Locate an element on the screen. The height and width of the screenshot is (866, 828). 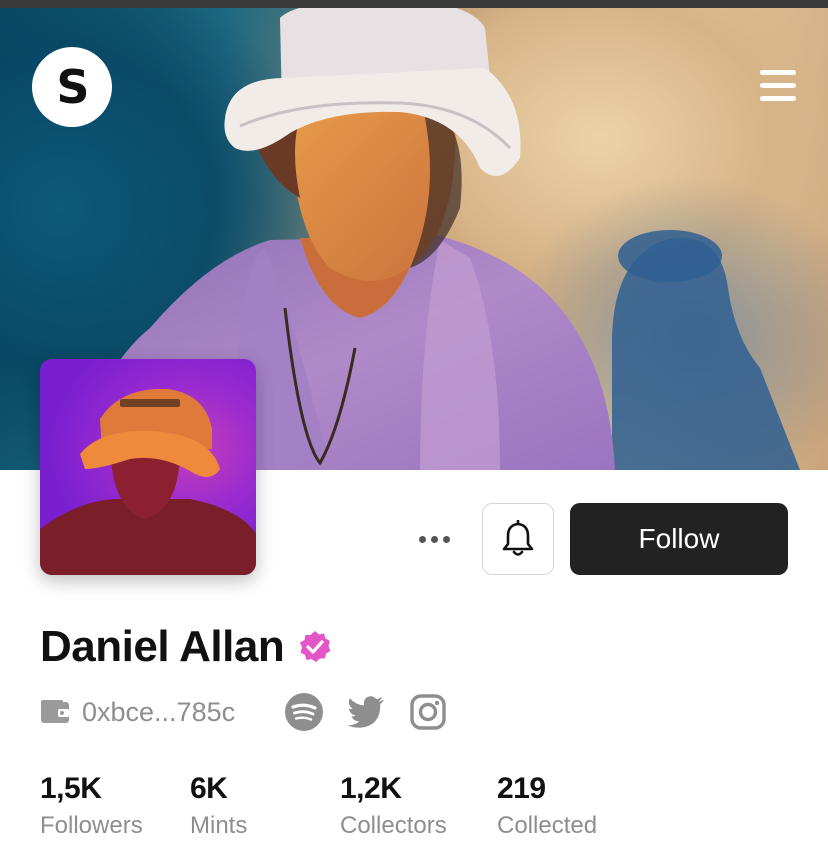
wallet-address-text: 0xbce...785c is located at coordinates (159, 711).